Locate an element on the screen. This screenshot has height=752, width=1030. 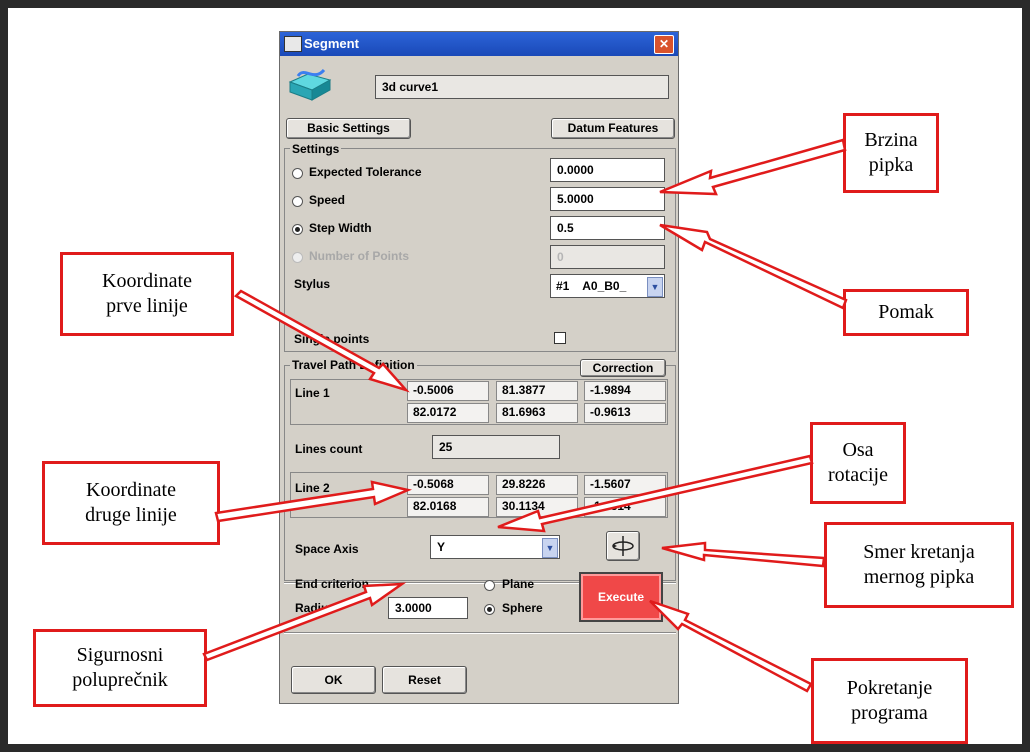
arrow-smer is located at coordinates (743, 554).